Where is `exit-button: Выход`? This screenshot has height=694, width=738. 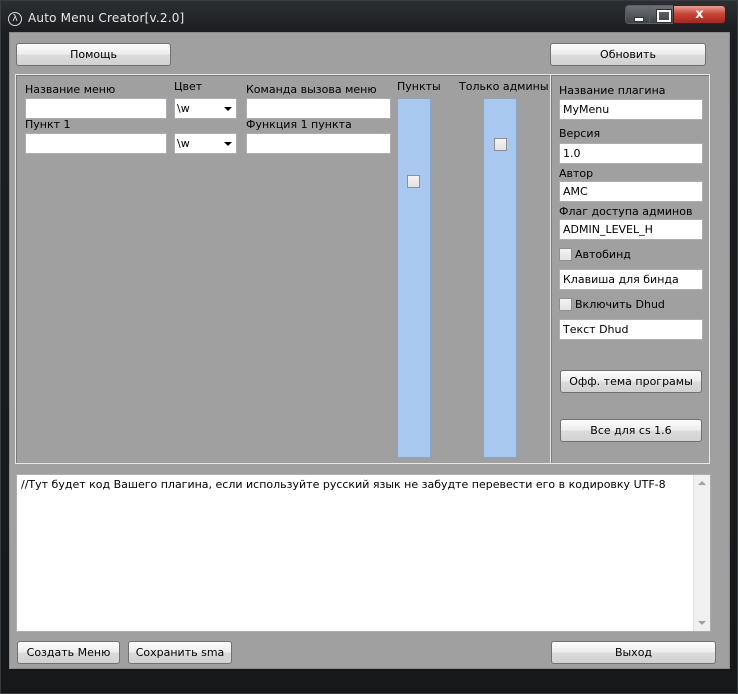 exit-button: Выход is located at coordinates (633, 652).